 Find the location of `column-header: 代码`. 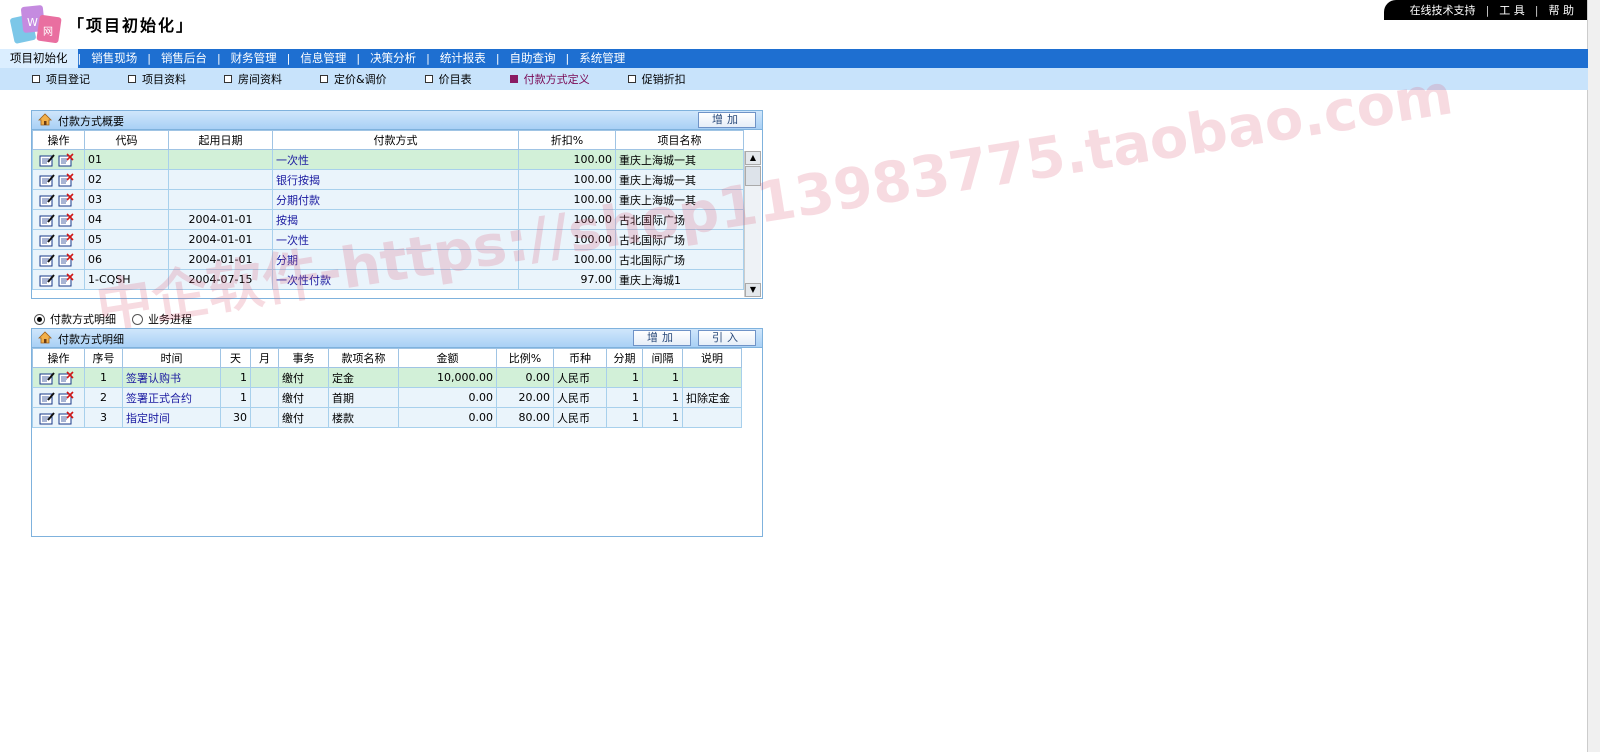

column-header: 代码 is located at coordinates (126, 140).